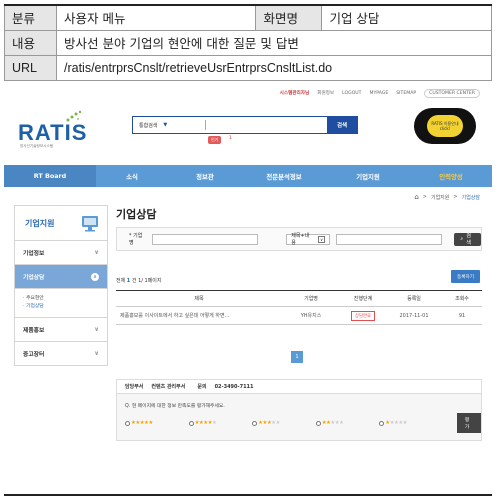  I want to click on guide-banner-text: RATIS 이용안내 click!, so click(445, 126).